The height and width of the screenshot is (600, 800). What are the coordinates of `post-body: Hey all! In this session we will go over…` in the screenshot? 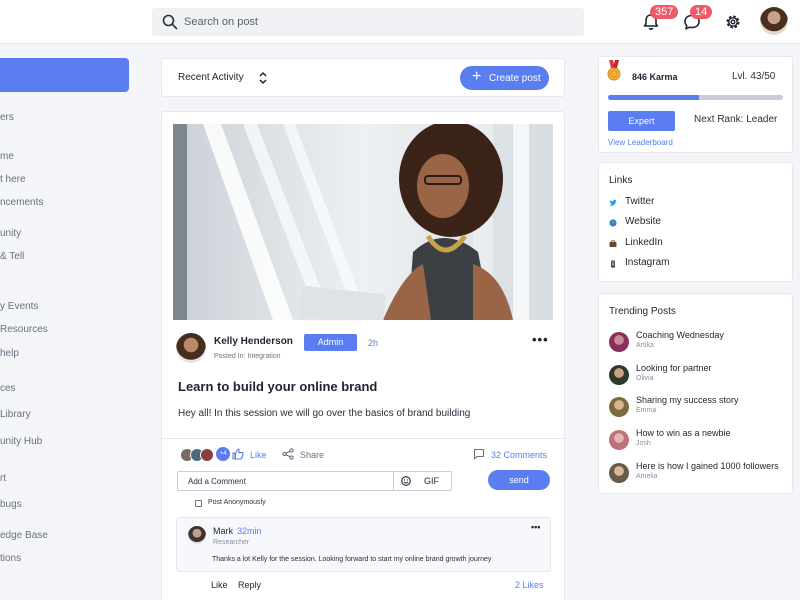 It's located at (324, 413).